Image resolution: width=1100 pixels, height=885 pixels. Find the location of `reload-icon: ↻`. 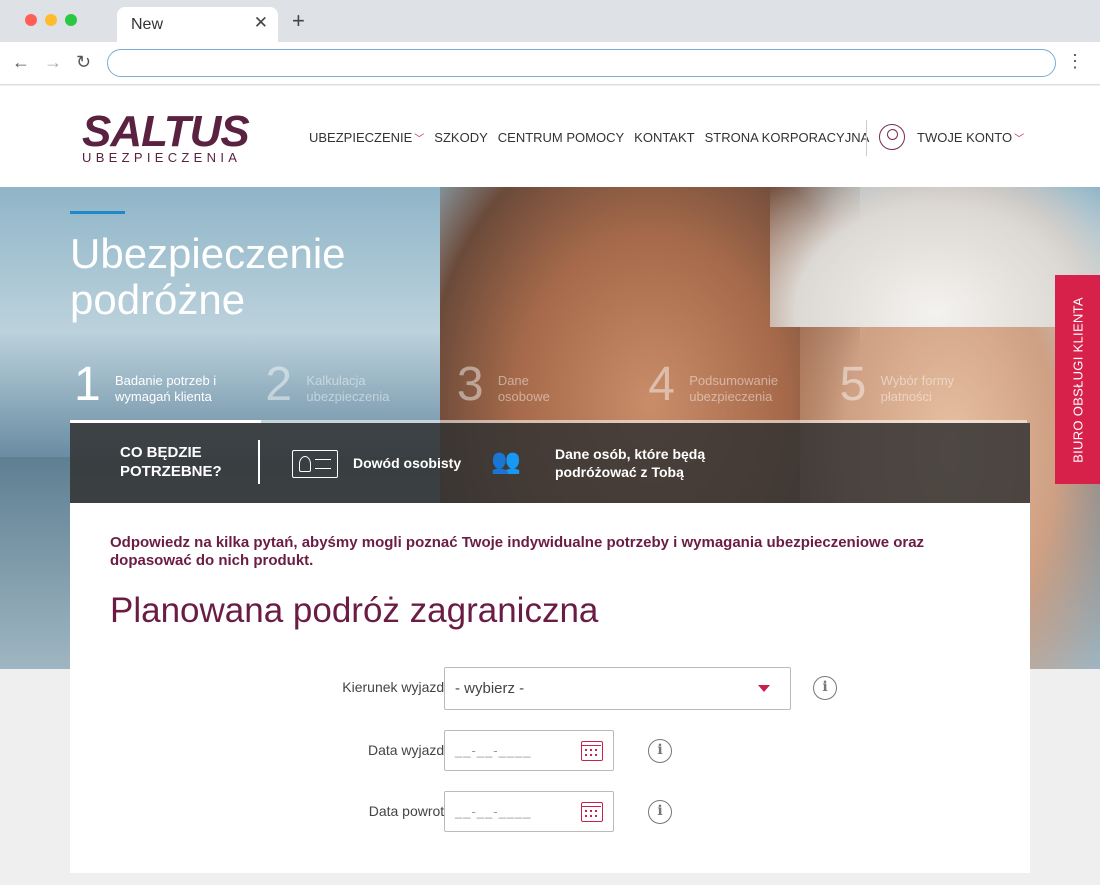

reload-icon: ↻ is located at coordinates (83, 62).